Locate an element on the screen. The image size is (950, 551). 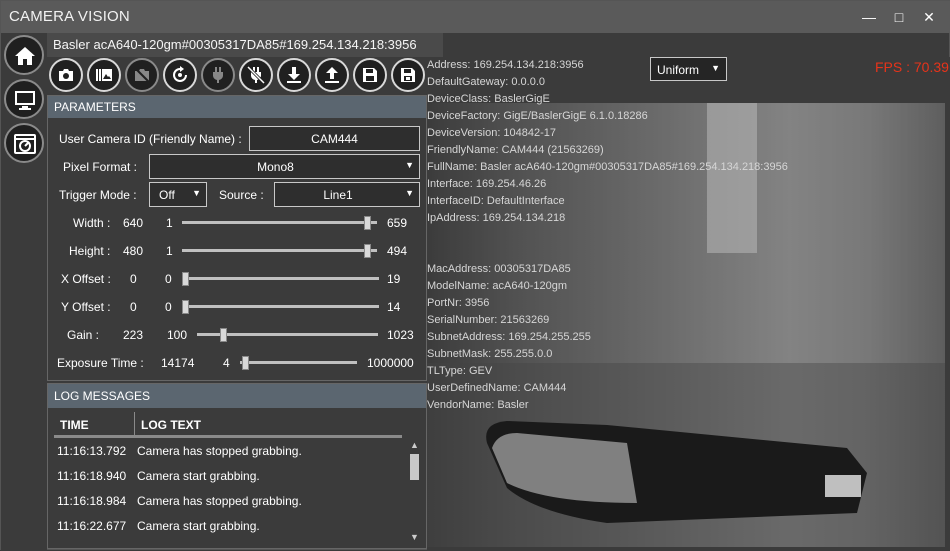
gain-max: 1023 is located at coordinates (400, 335).